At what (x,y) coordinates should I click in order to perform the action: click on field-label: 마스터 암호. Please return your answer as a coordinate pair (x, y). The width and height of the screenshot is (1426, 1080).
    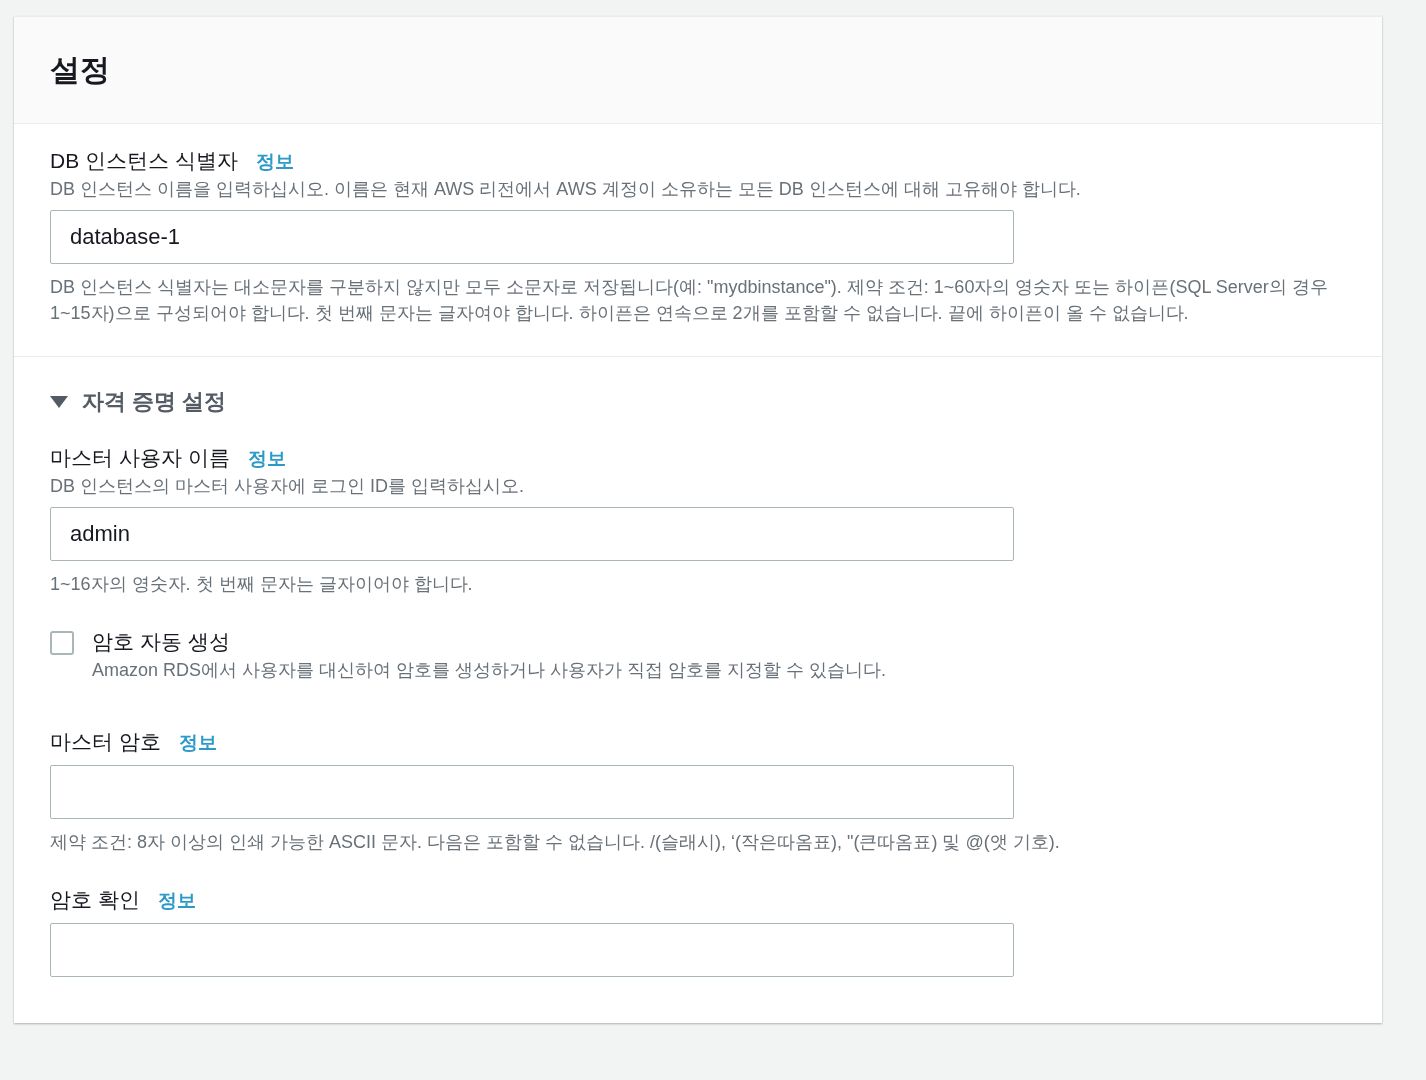
    Looking at the image, I should click on (105, 742).